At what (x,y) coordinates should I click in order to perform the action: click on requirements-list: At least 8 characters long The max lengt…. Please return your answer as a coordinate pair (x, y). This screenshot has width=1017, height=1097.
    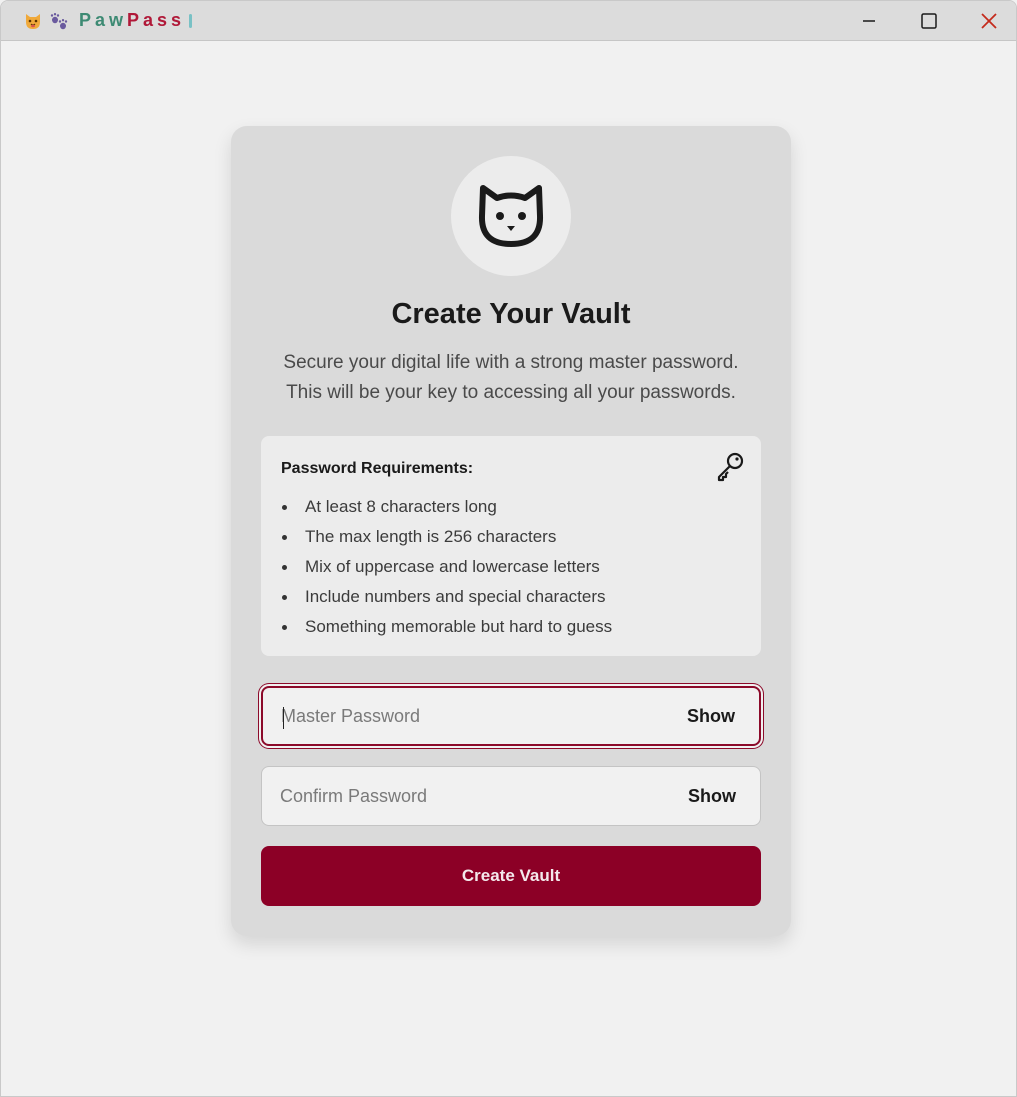
    Looking at the image, I should click on (446, 567).